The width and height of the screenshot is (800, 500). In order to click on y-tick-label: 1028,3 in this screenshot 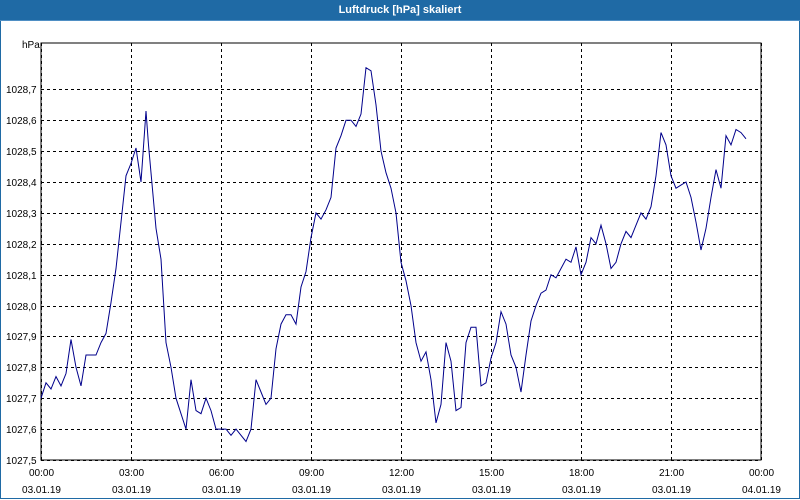, I will do `click(21, 214)`.